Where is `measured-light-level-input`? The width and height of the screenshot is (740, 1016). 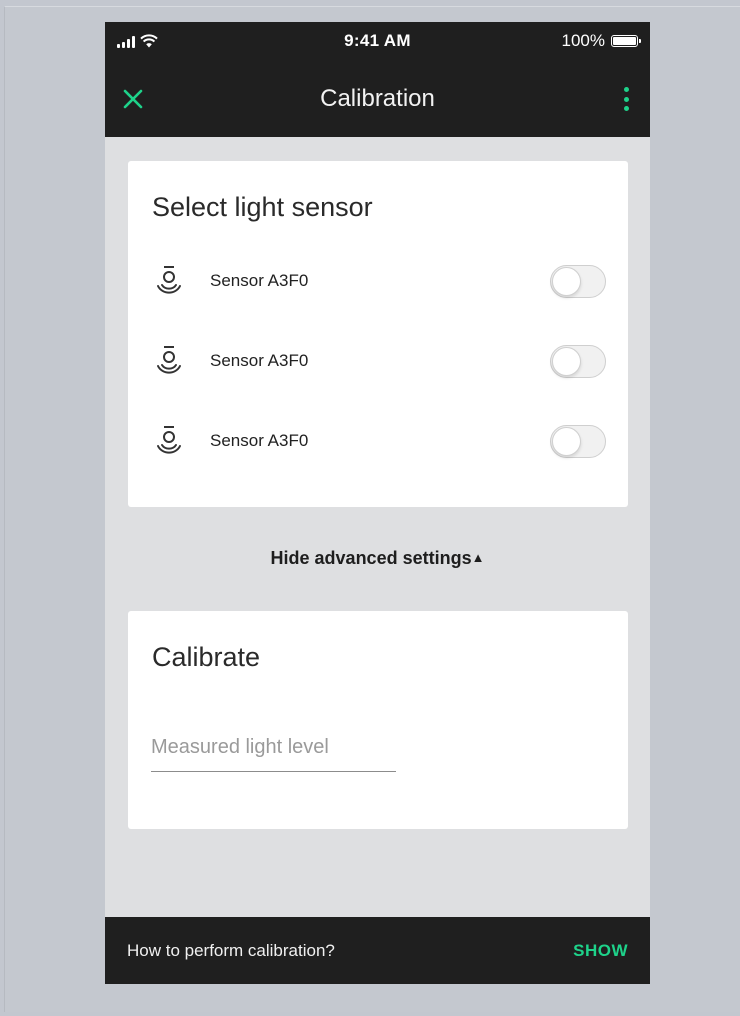 measured-light-level-input is located at coordinates (273, 748).